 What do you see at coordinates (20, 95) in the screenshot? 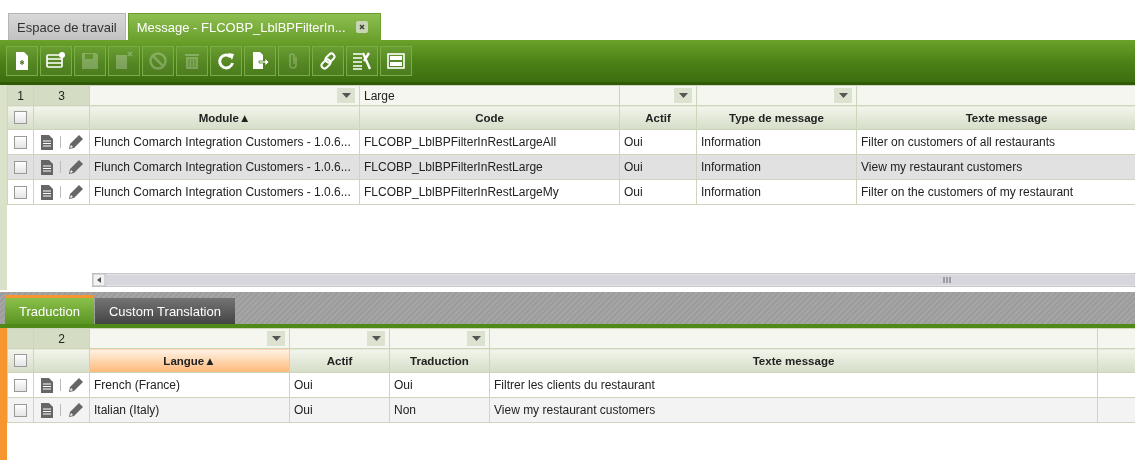
I see `selected-count: 1` at bounding box center [20, 95].